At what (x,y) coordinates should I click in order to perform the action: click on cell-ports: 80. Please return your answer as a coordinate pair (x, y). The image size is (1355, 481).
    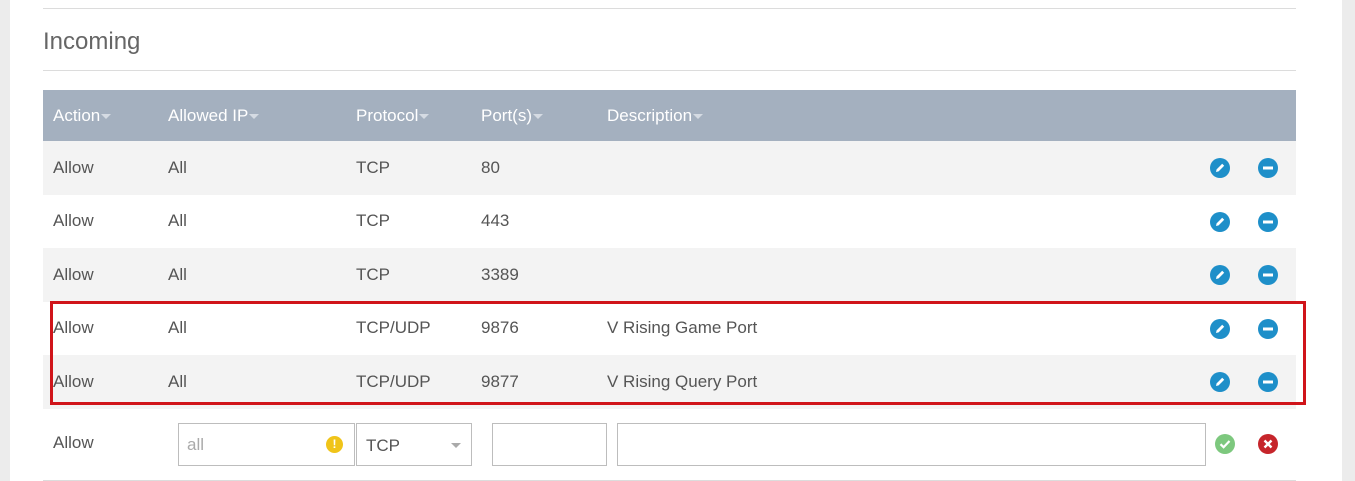
    Looking at the image, I should click on (534, 168).